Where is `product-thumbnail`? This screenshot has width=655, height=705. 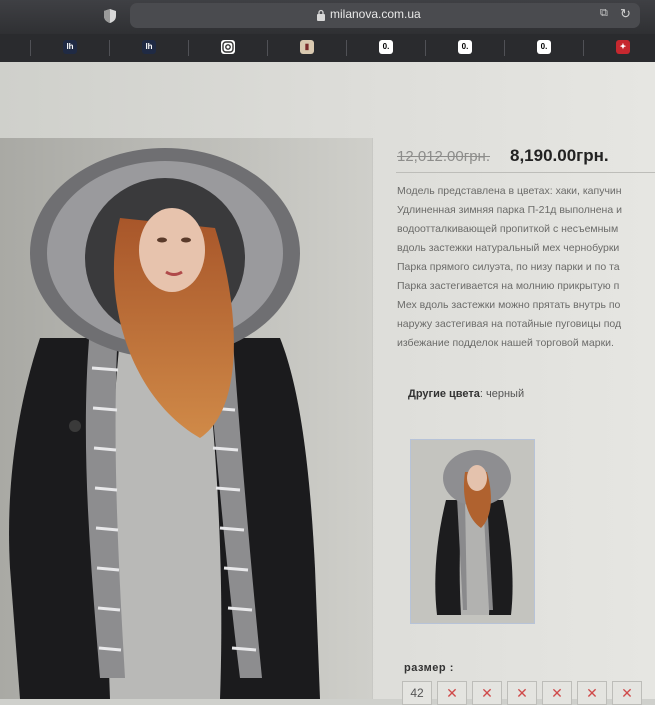 product-thumbnail is located at coordinates (472, 531).